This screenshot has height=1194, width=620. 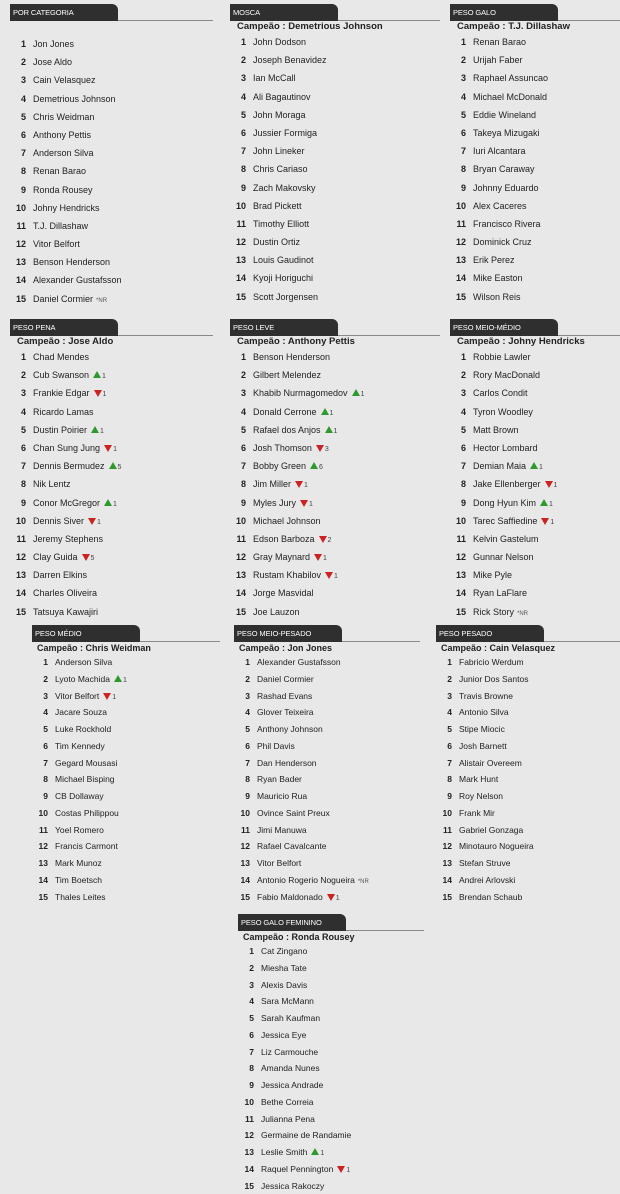 What do you see at coordinates (499, 42) in the screenshot?
I see `fighter-name: Renan Barao` at bounding box center [499, 42].